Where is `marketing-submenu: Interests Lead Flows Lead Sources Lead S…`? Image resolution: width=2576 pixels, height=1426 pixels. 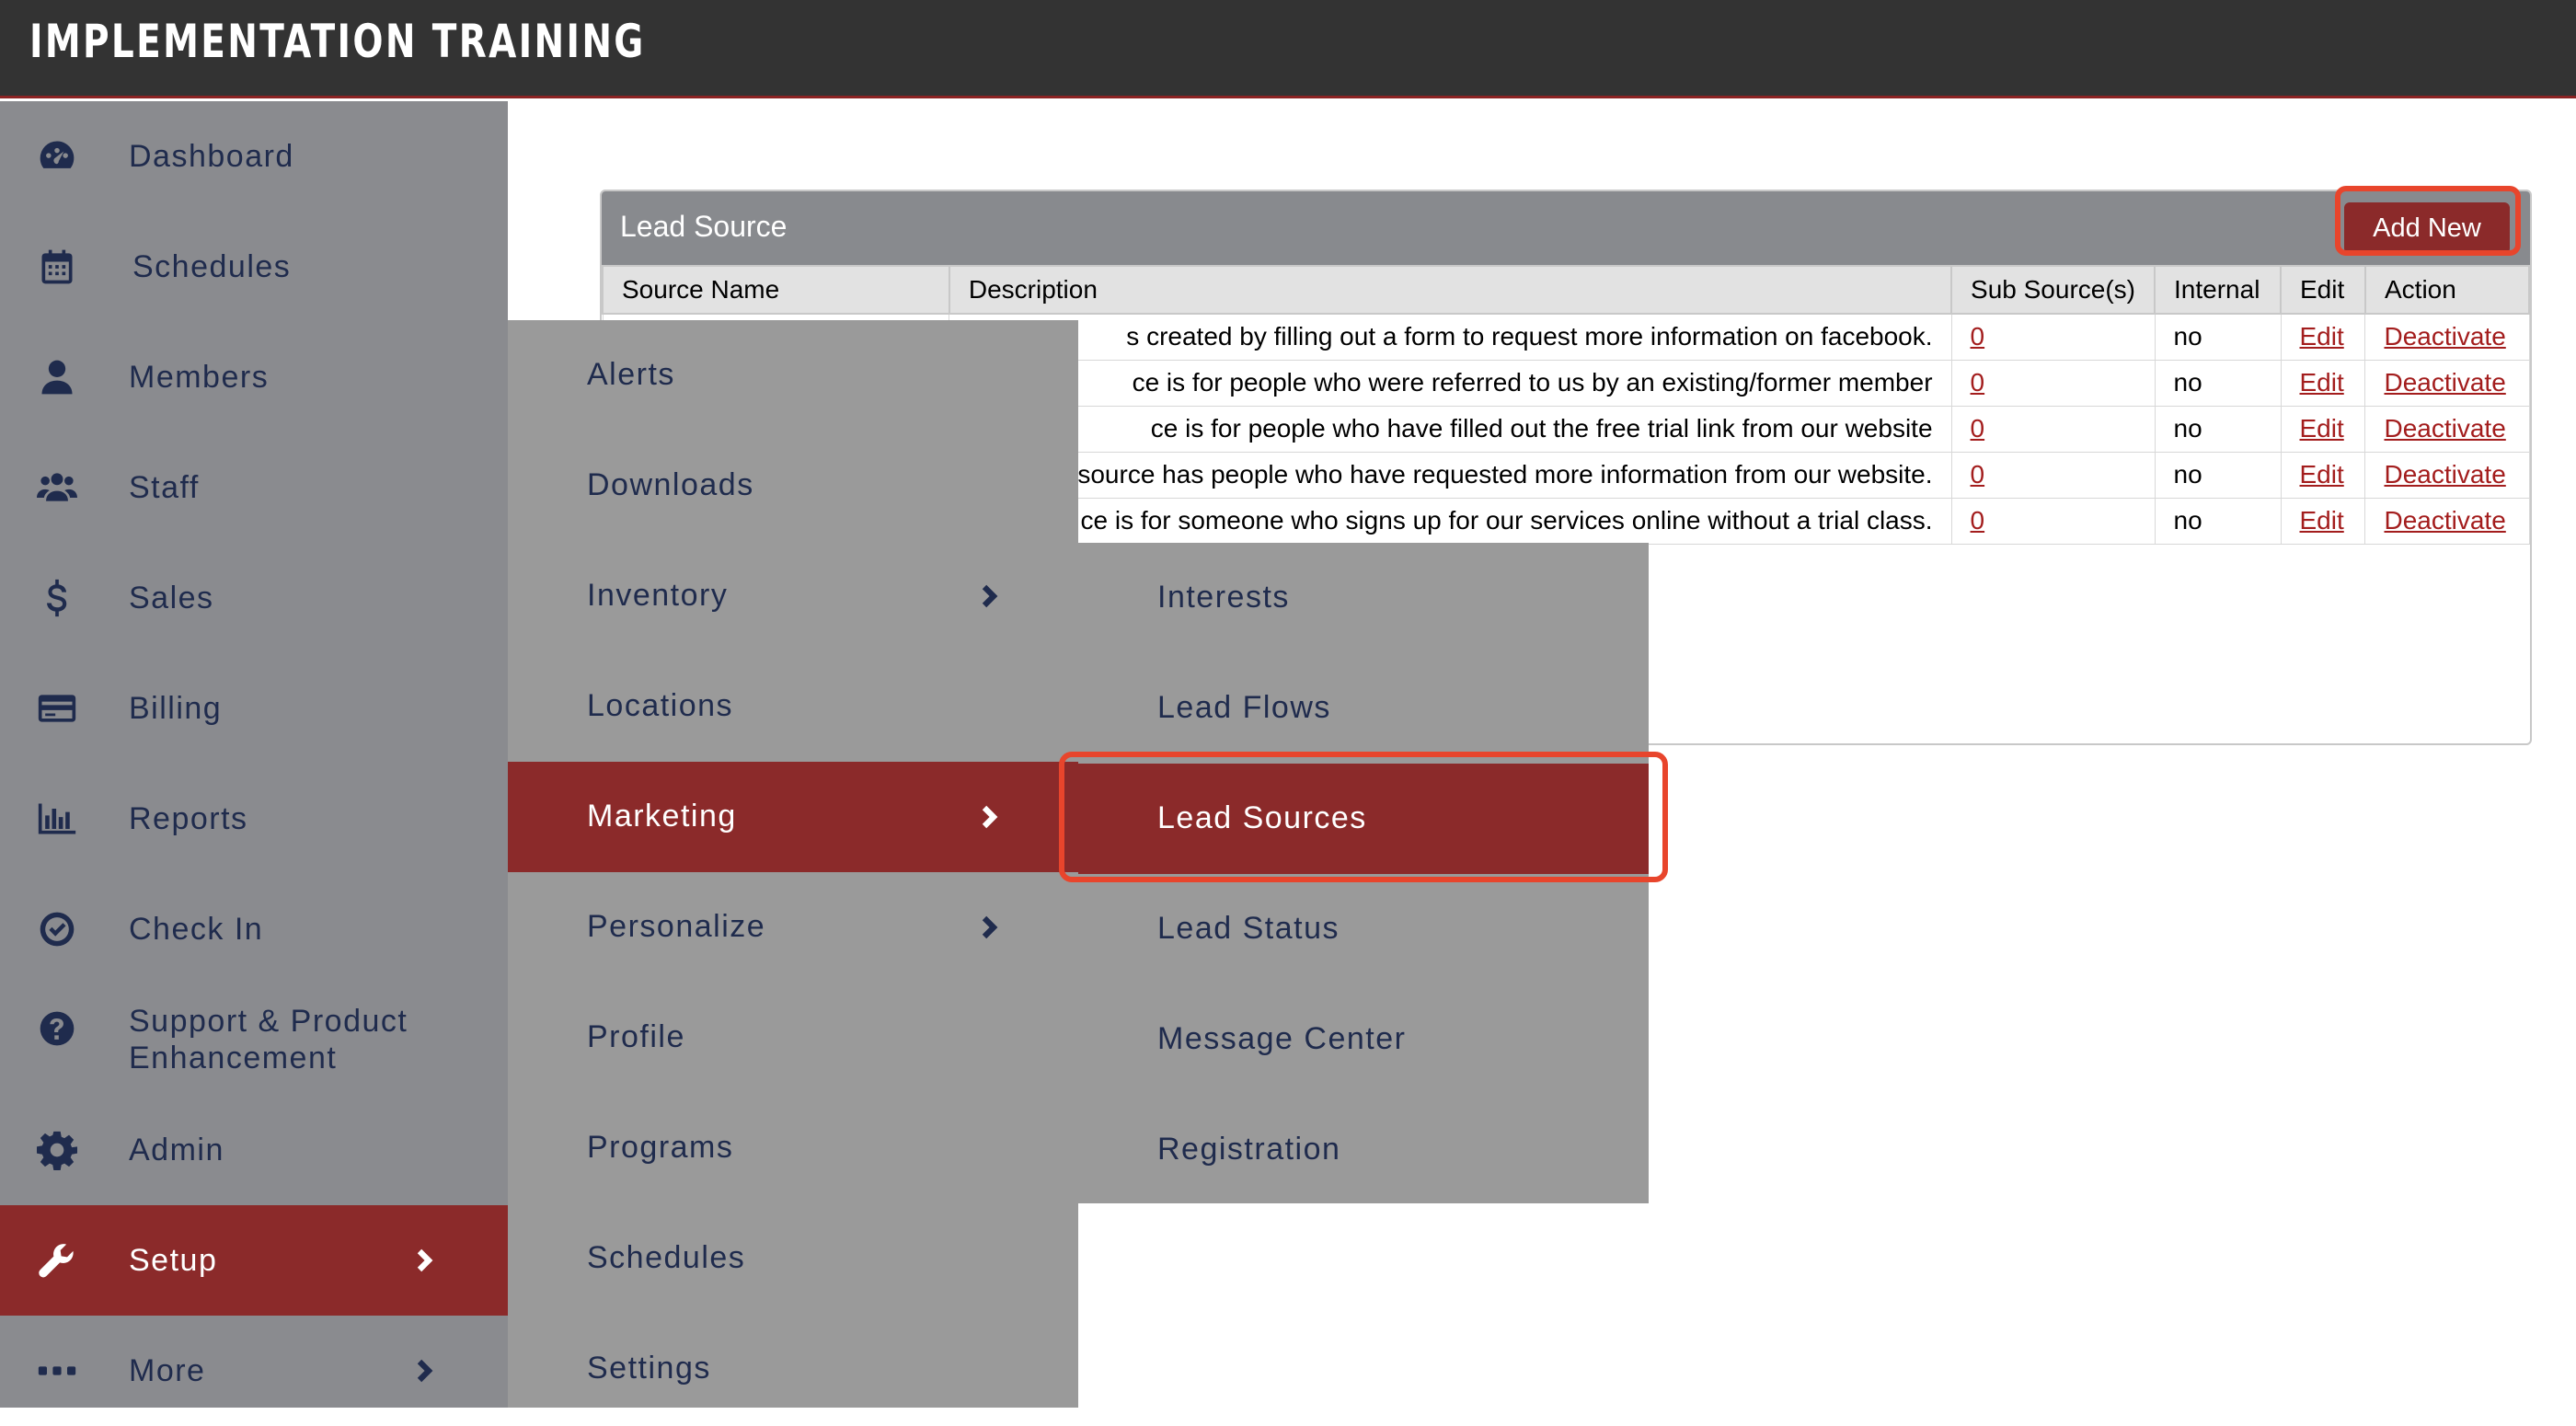 marketing-submenu: Interests Lead Flows Lead Sources Lead S… is located at coordinates (1363, 873).